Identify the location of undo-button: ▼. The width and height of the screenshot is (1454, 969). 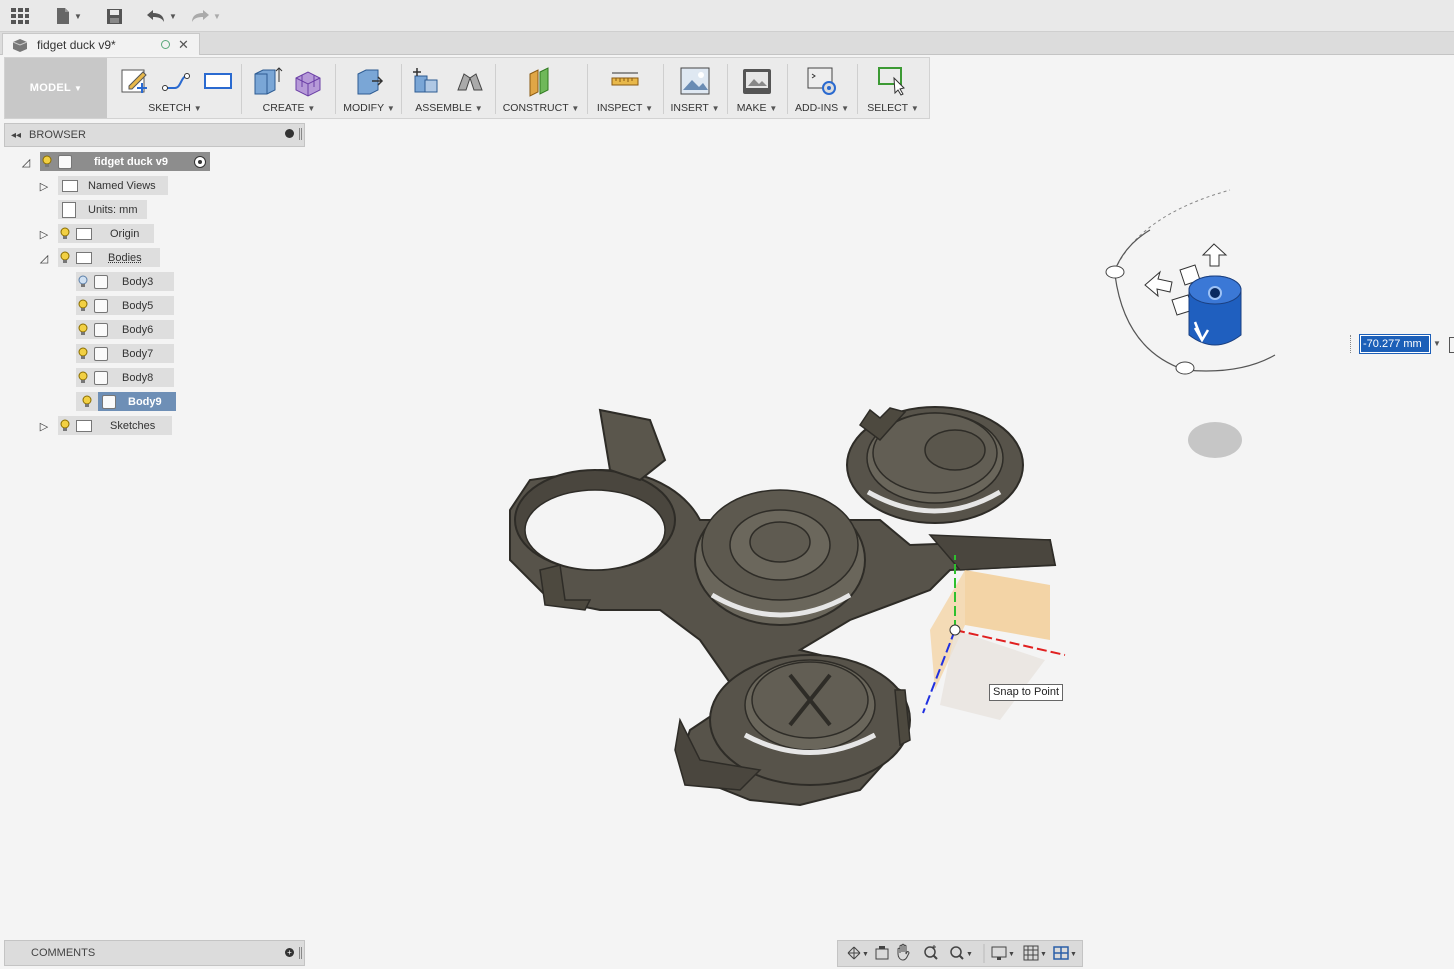
(161, 16).